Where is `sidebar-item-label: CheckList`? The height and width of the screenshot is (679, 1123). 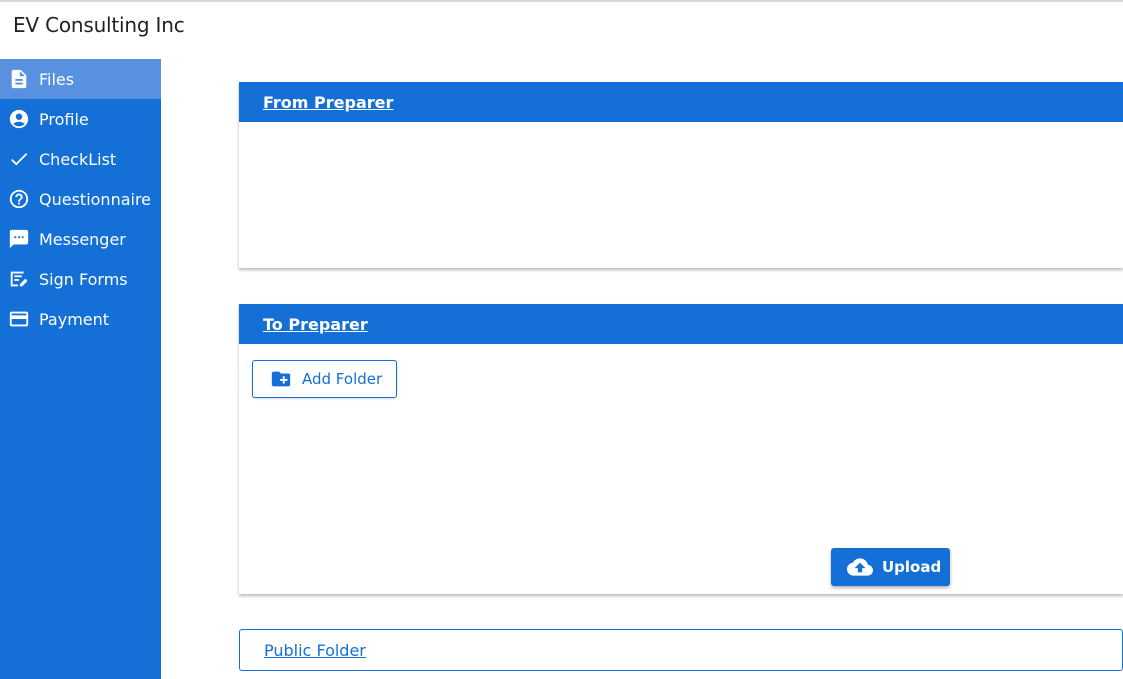 sidebar-item-label: CheckList is located at coordinates (78, 159).